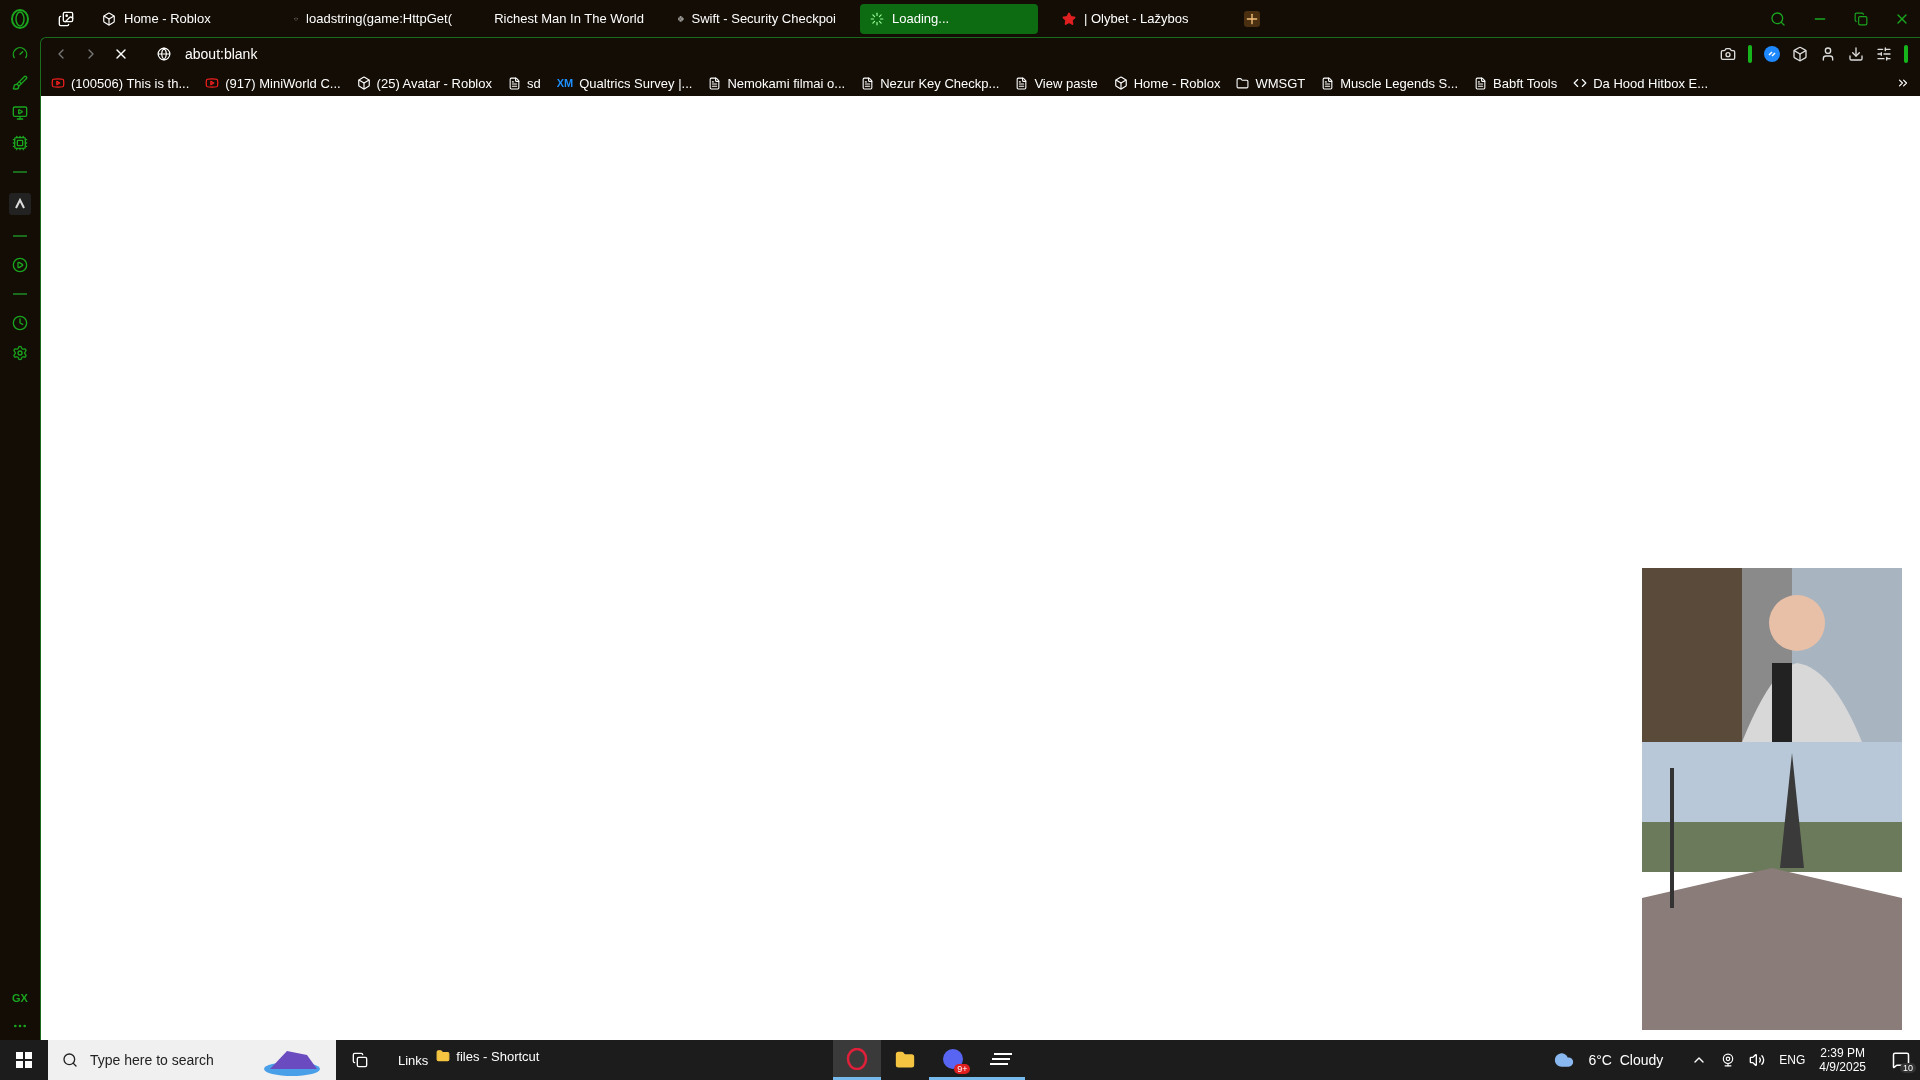  Describe the element at coordinates (1903, 83) in the screenshot. I see `more-bookmarks-icon` at that location.